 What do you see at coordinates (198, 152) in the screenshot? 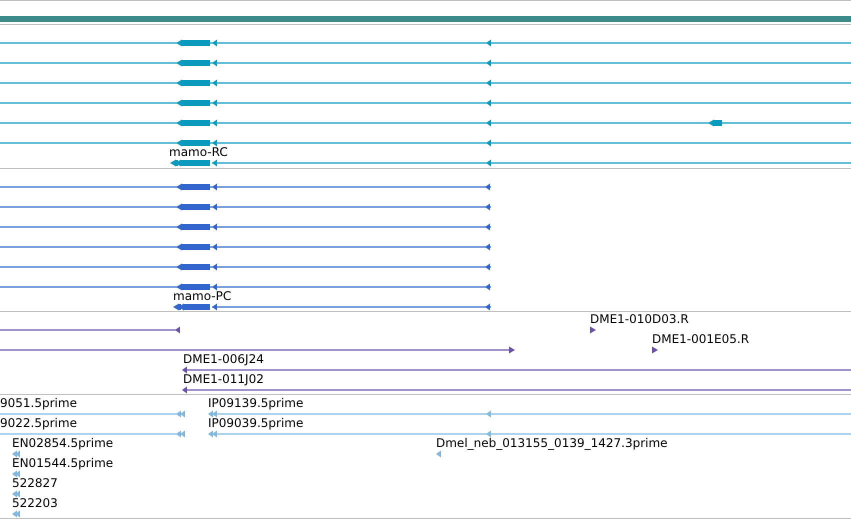
I see `feature-label: mamo-RC` at bounding box center [198, 152].